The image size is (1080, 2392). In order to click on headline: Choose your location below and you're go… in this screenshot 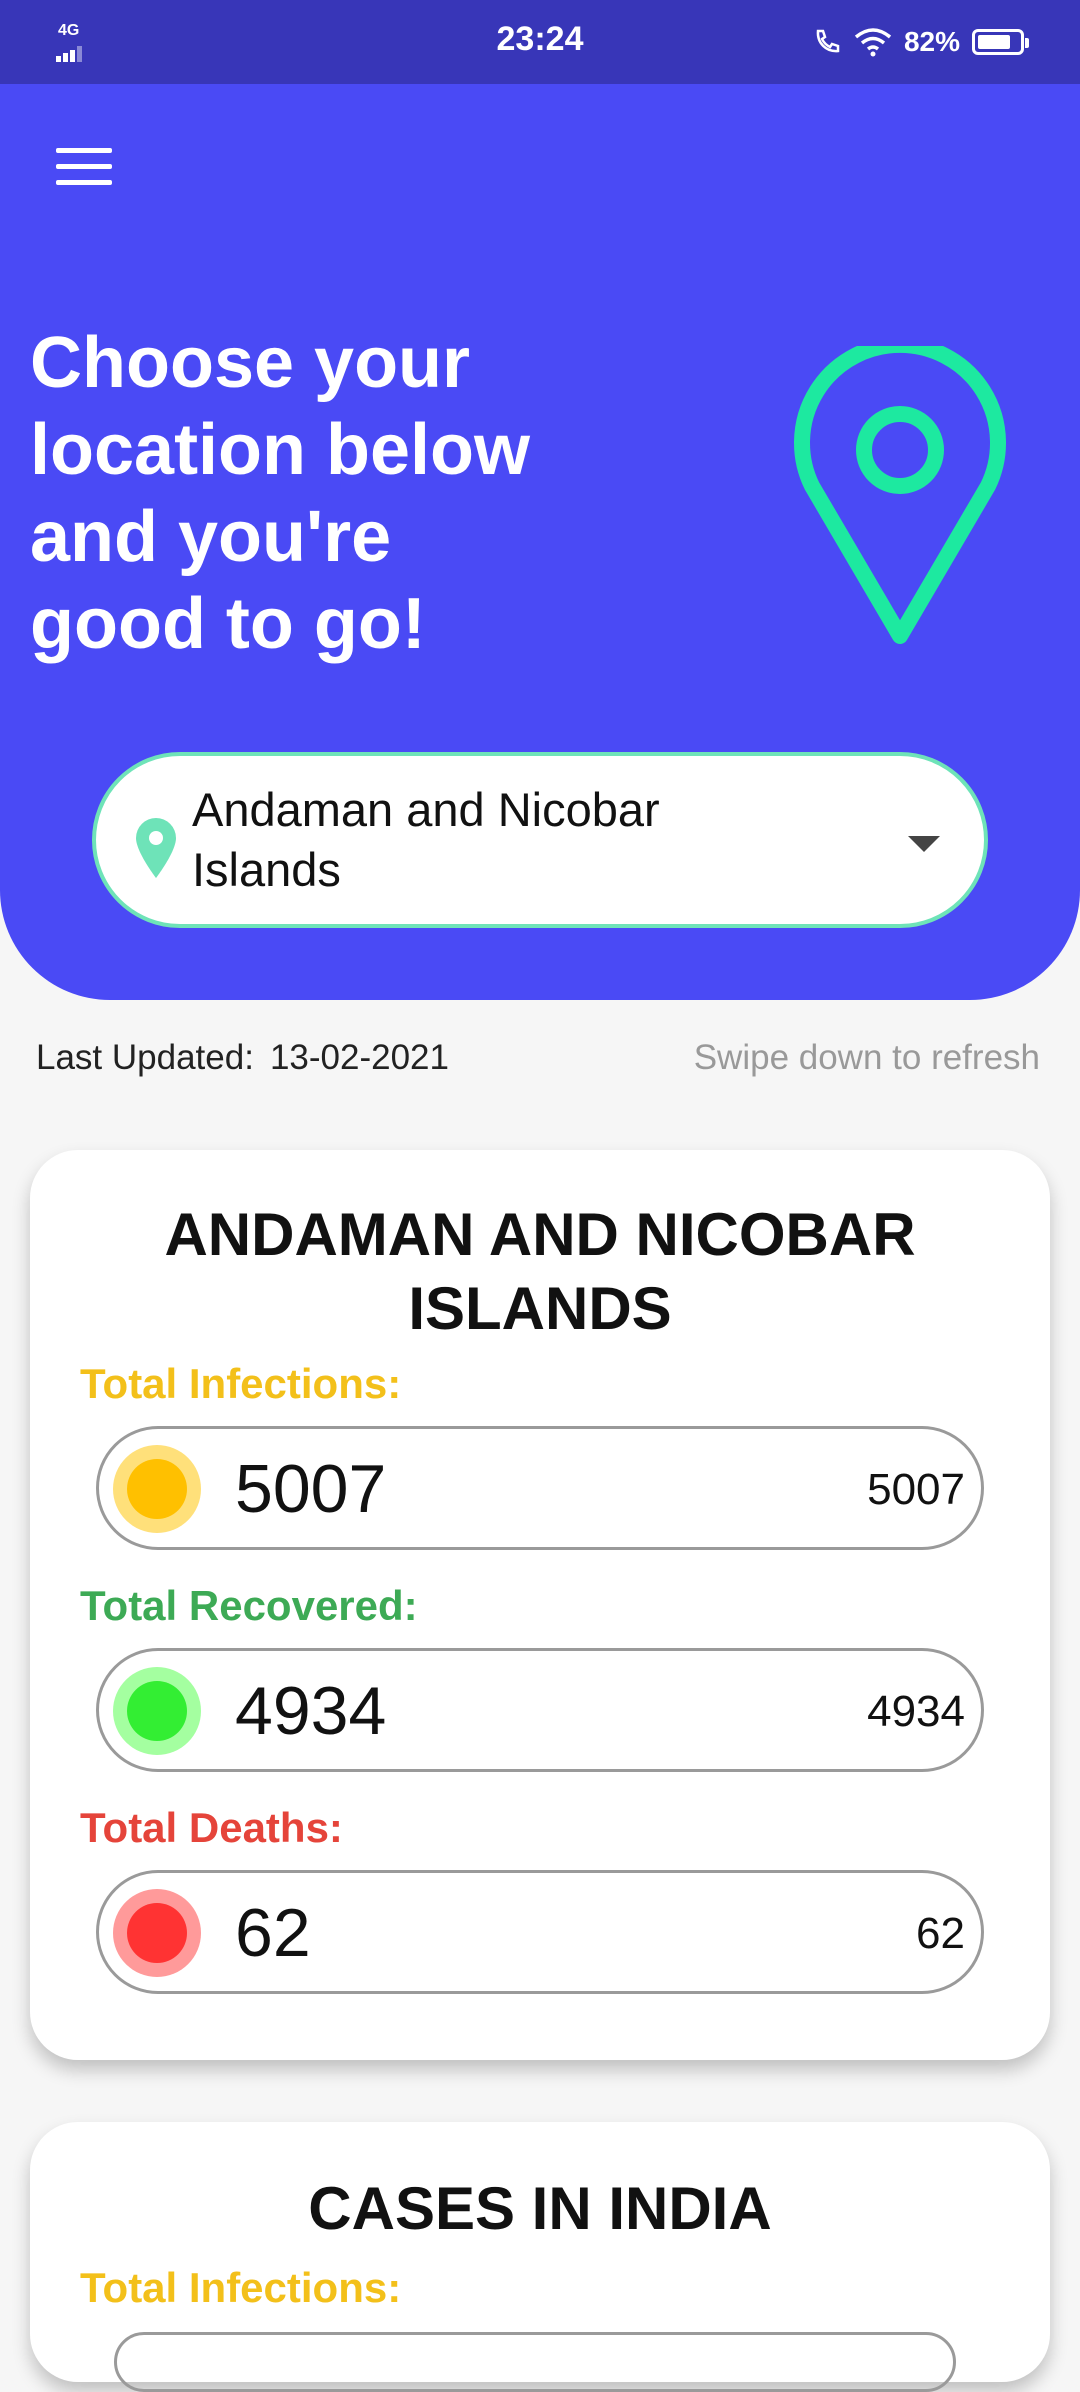, I will do `click(340, 494)`.